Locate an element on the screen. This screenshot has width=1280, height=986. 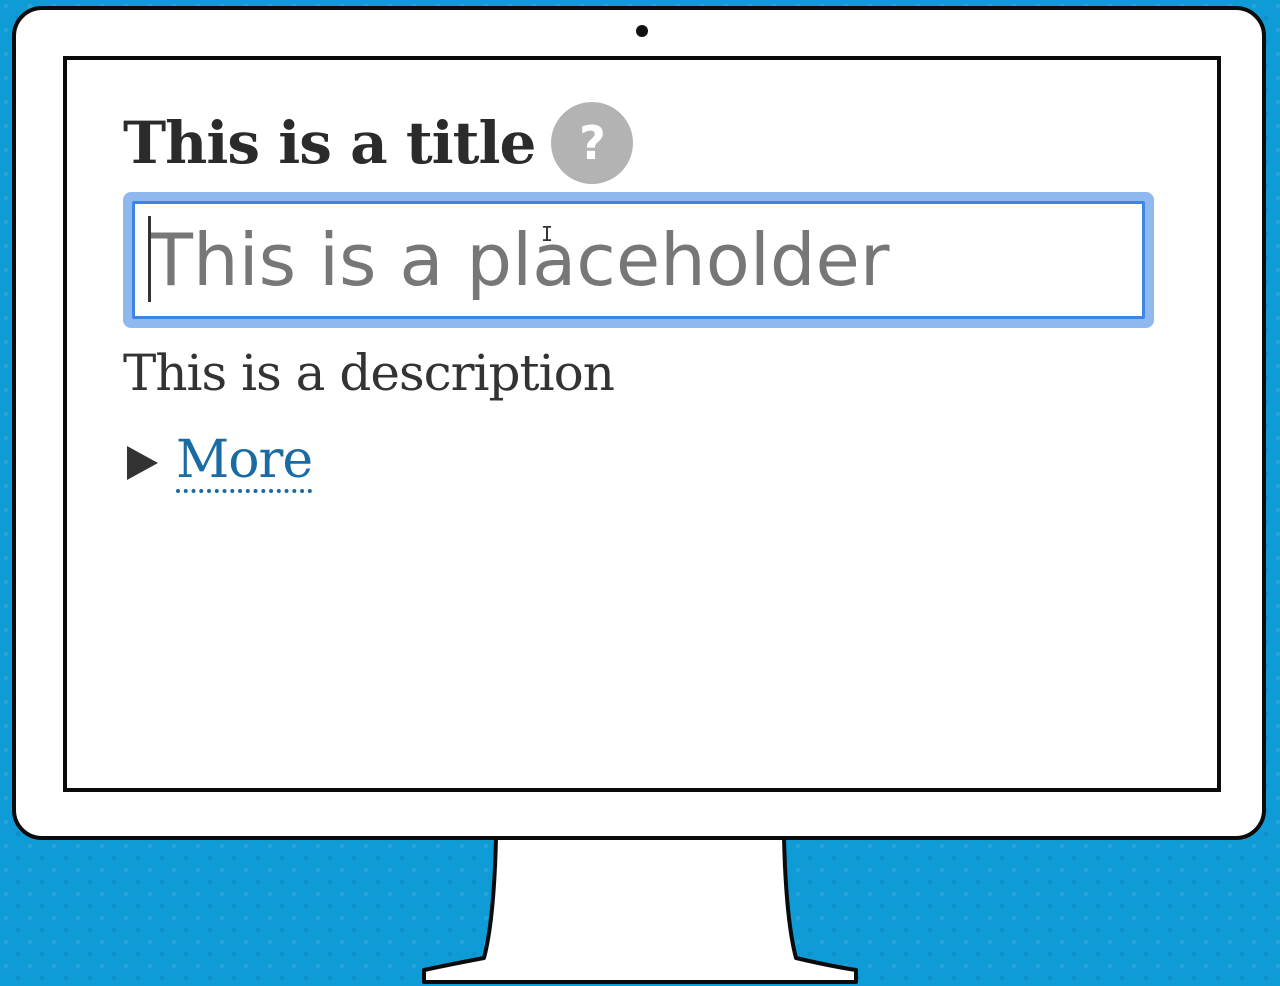
more-disclosure: More is located at coordinates (220, 462).